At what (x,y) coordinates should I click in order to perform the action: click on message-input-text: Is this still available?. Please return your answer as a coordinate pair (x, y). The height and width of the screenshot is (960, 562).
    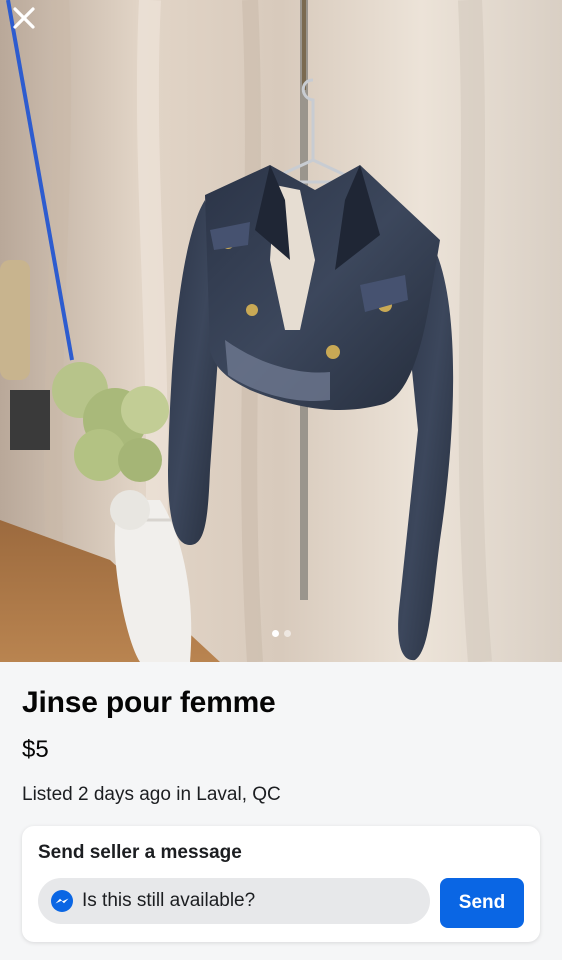
    Looking at the image, I should click on (169, 900).